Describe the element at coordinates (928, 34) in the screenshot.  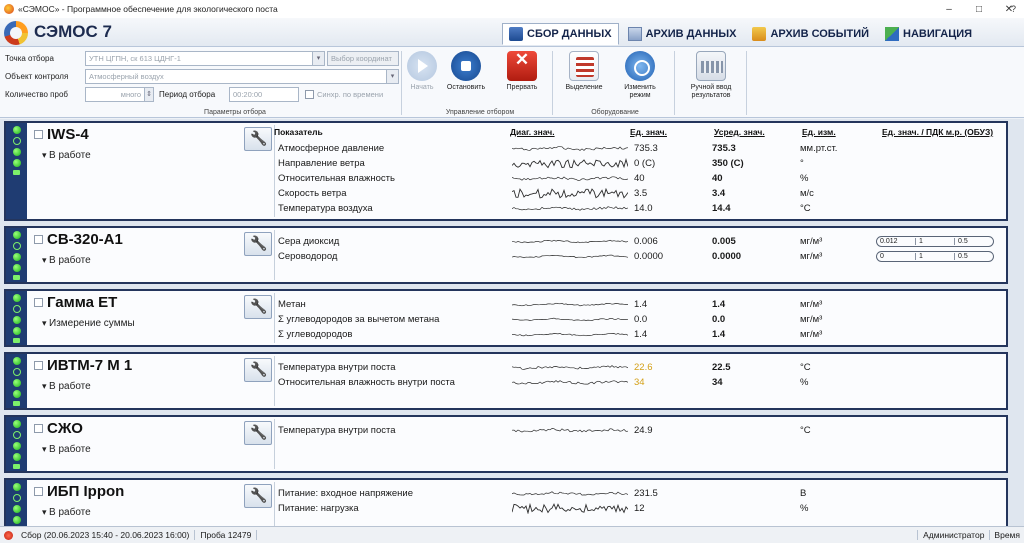
I see `tab-navigation: НАВИГАЦИЯ` at that location.